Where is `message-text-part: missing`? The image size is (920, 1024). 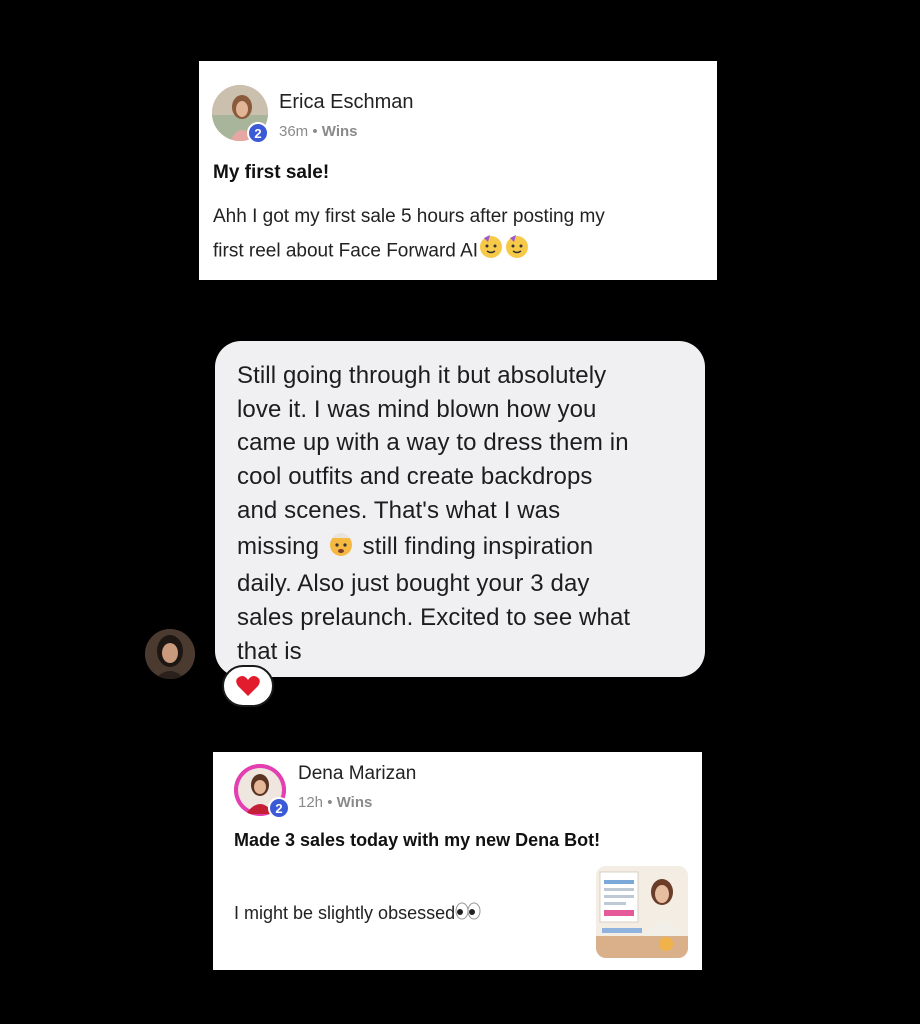
message-text-part: missing is located at coordinates (278, 546).